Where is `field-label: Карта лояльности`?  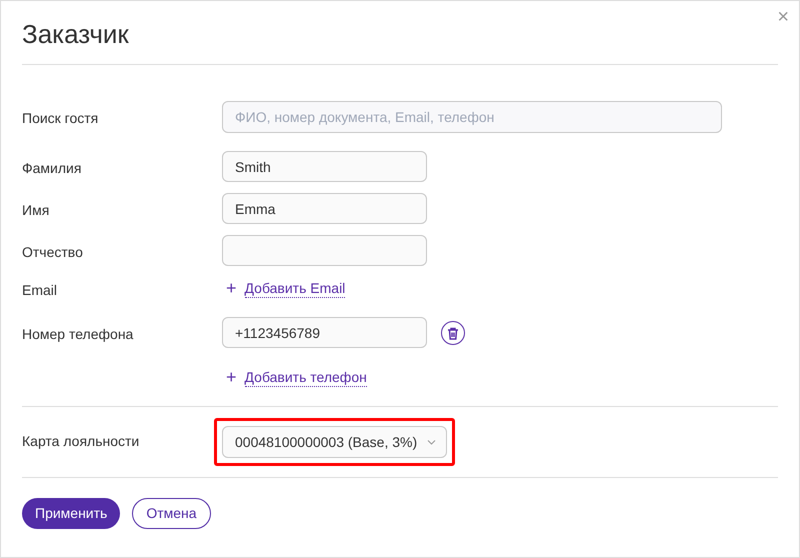 field-label: Карта лояльности is located at coordinates (81, 441).